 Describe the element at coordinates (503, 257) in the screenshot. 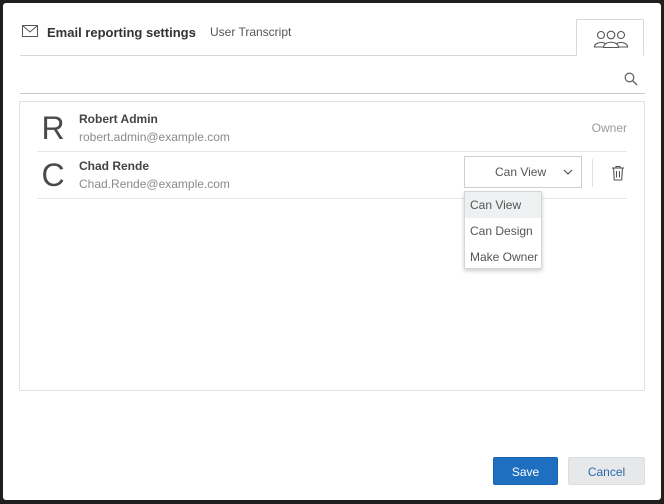

I see `menu-item-make-owner: Make Owner` at that location.